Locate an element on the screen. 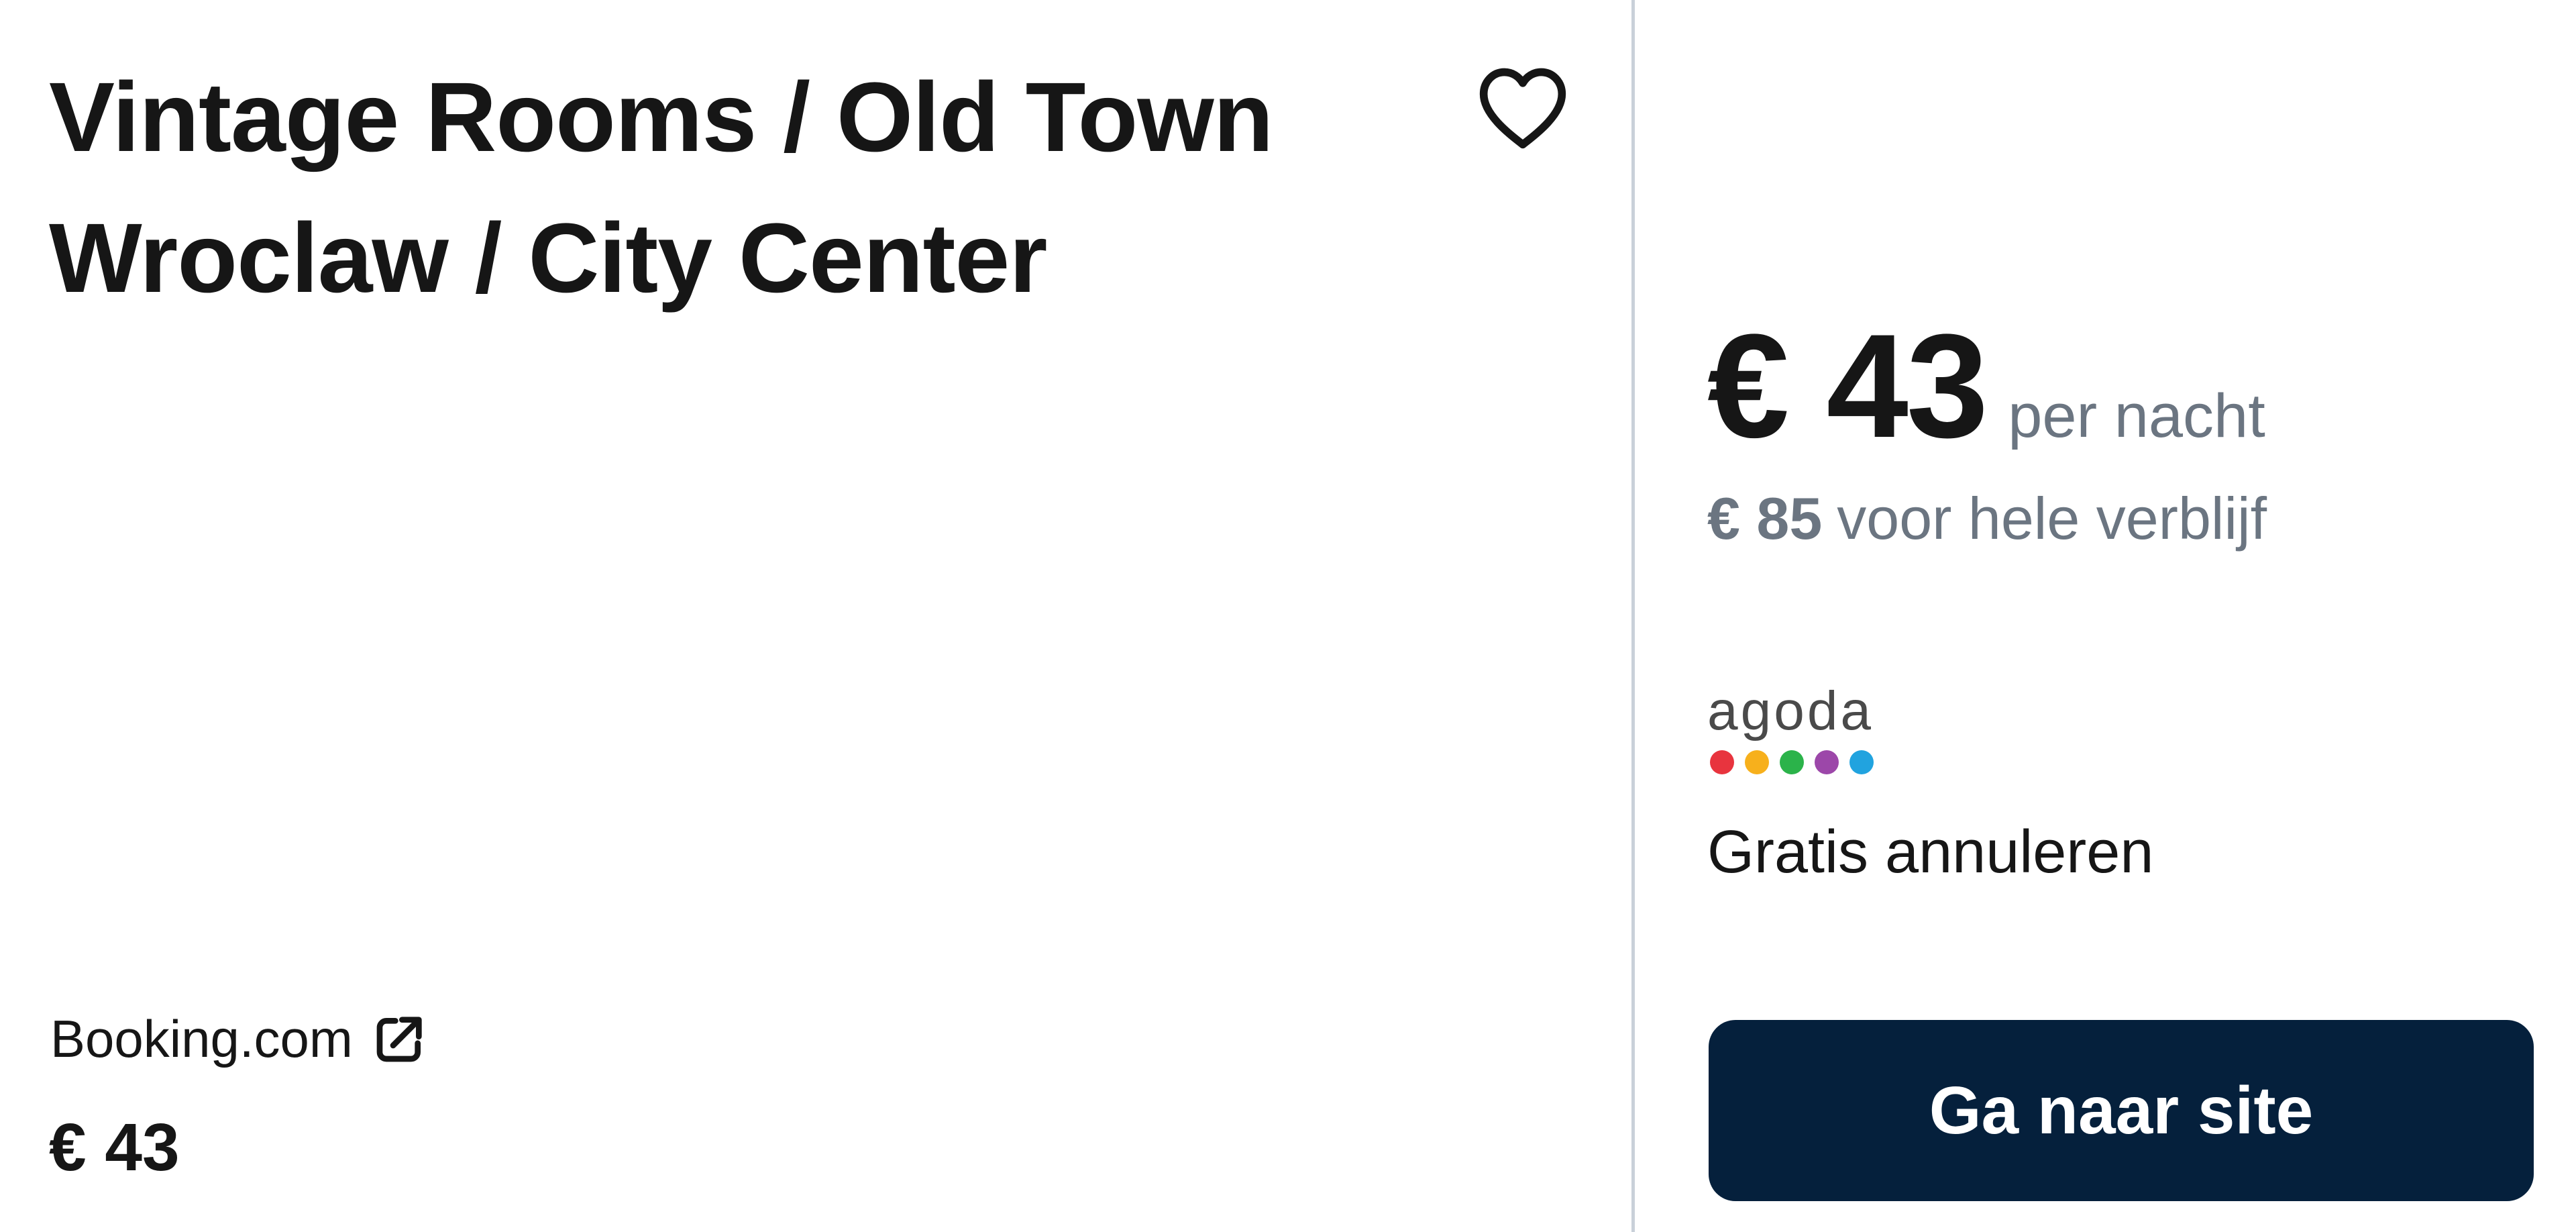 Image resolution: width=2576 pixels, height=1232 pixels. per-night-label: per nacht is located at coordinates (2136, 416).